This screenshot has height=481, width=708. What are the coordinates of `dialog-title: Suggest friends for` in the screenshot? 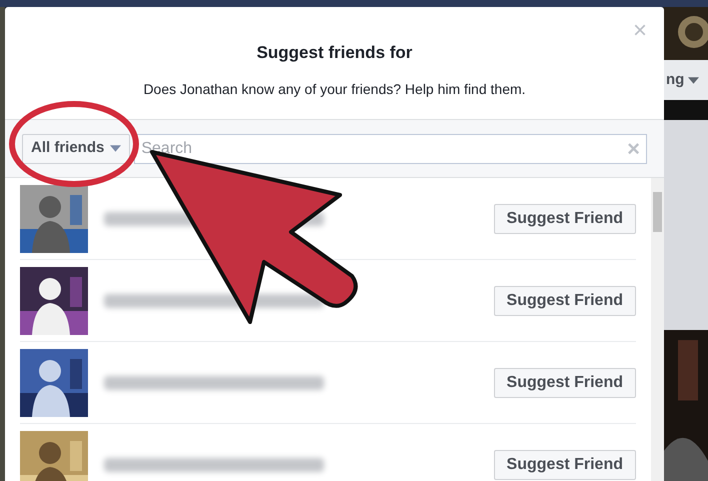 It's located at (334, 53).